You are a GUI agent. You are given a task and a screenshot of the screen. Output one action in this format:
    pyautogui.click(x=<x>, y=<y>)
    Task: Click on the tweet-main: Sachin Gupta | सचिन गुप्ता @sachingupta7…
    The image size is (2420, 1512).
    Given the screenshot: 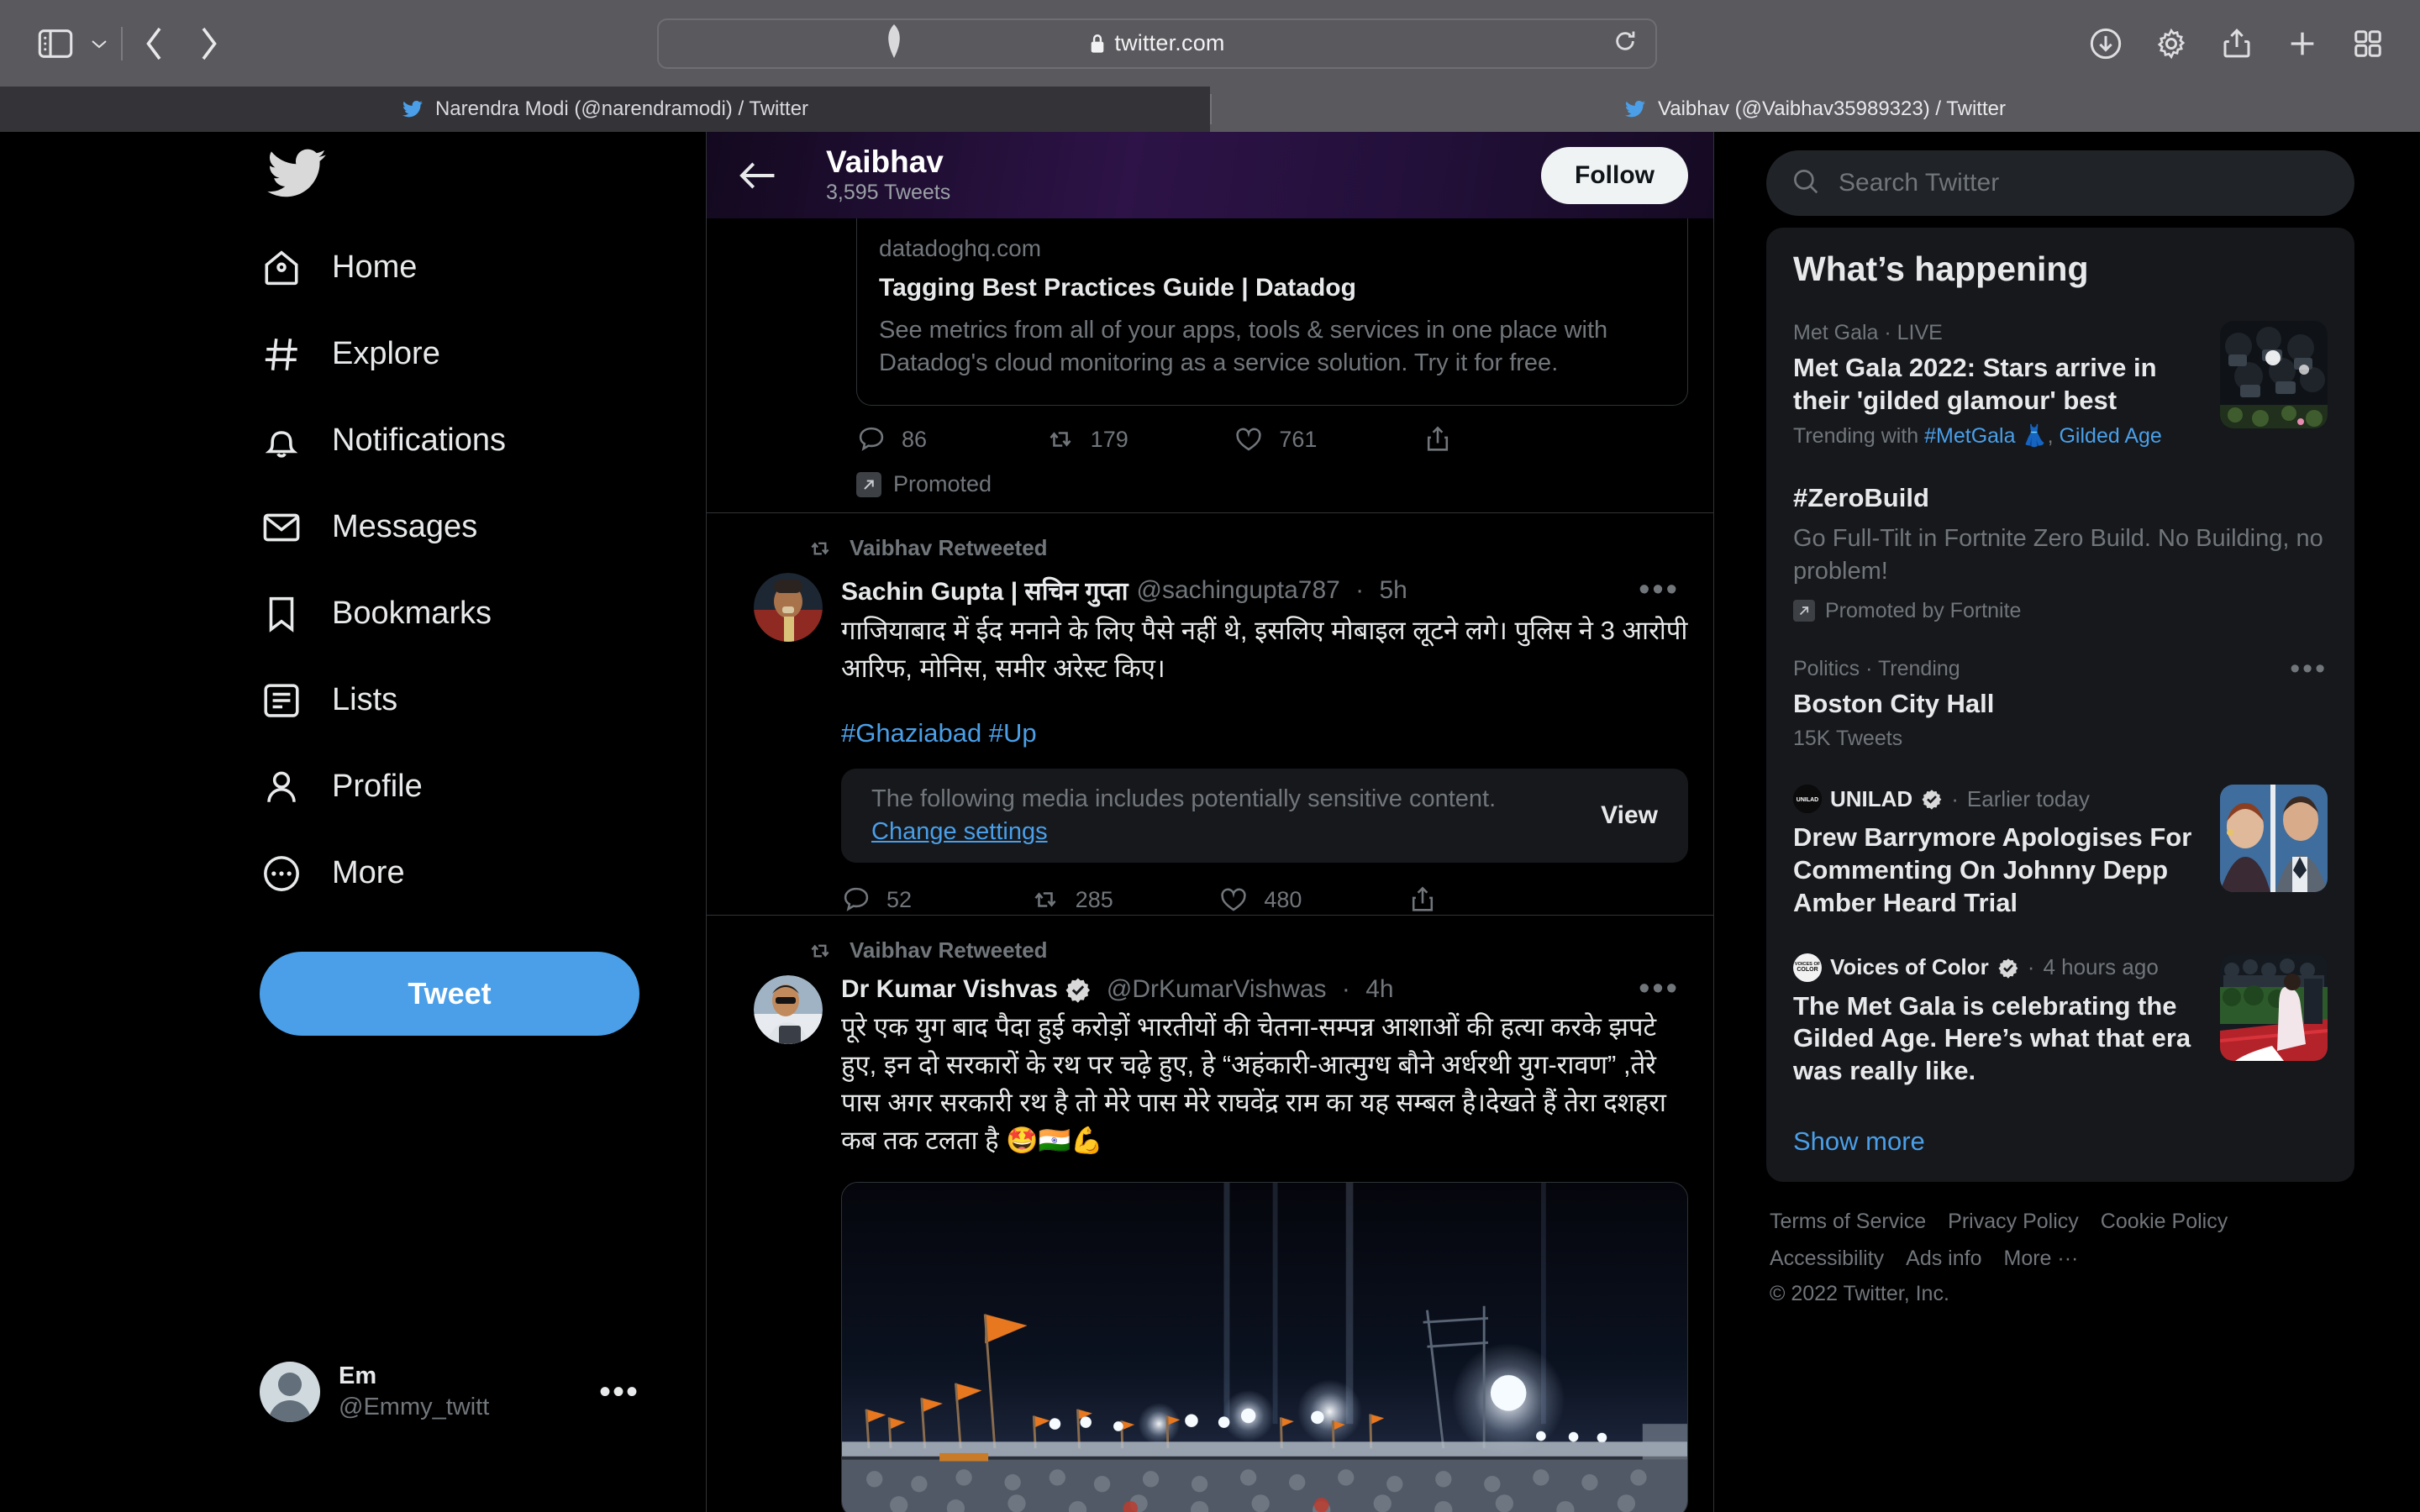 What is the action you would take?
    pyautogui.click(x=1264, y=744)
    